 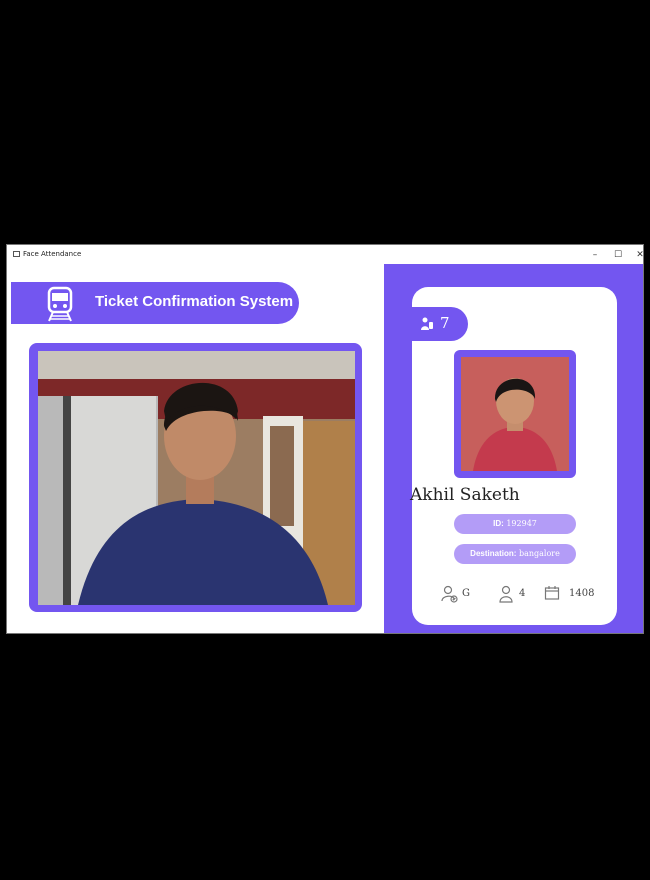 I want to click on title-bar: Face Attendance – ☐ ✕, so click(x=325, y=255).